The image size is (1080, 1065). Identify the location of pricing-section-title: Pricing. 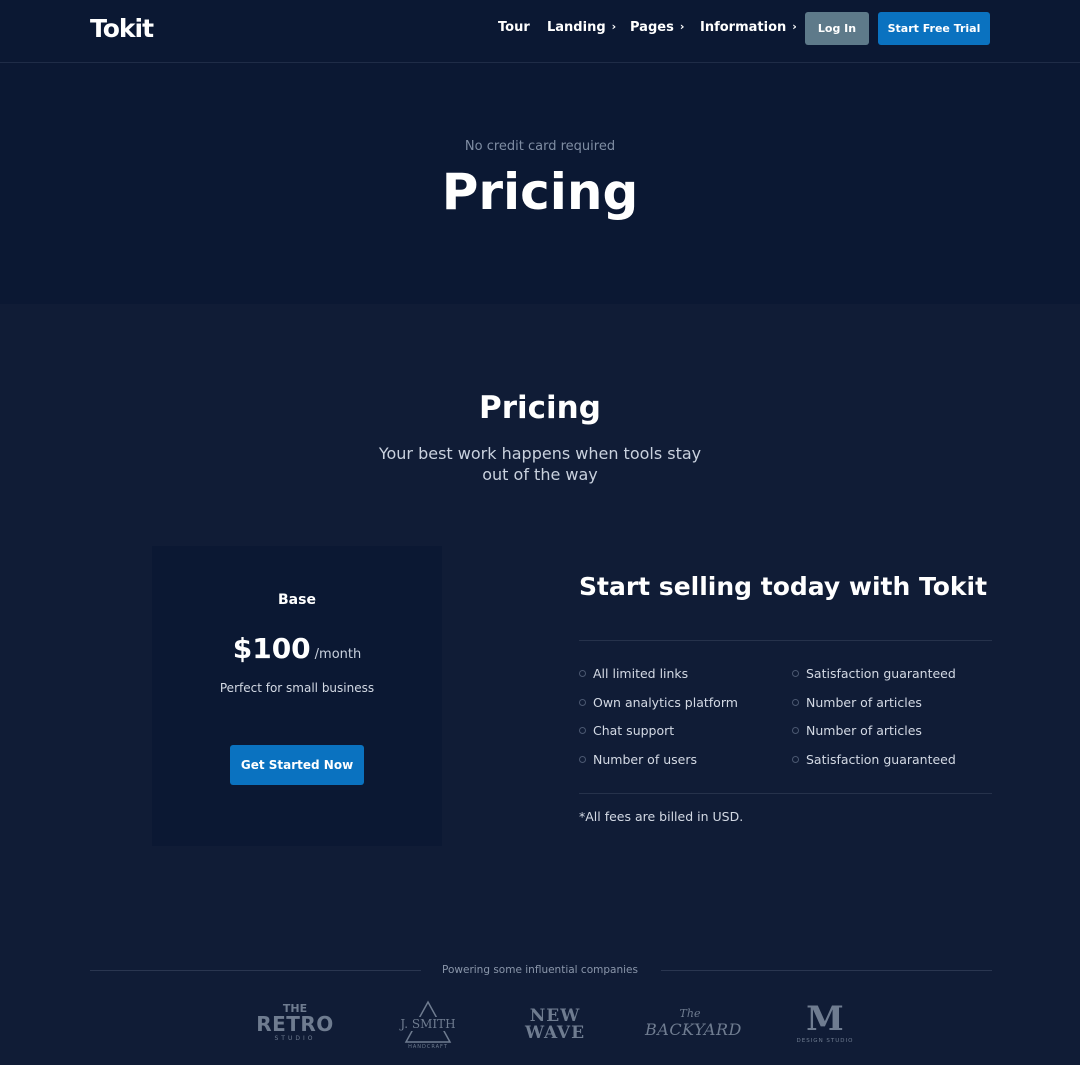
(540, 408).